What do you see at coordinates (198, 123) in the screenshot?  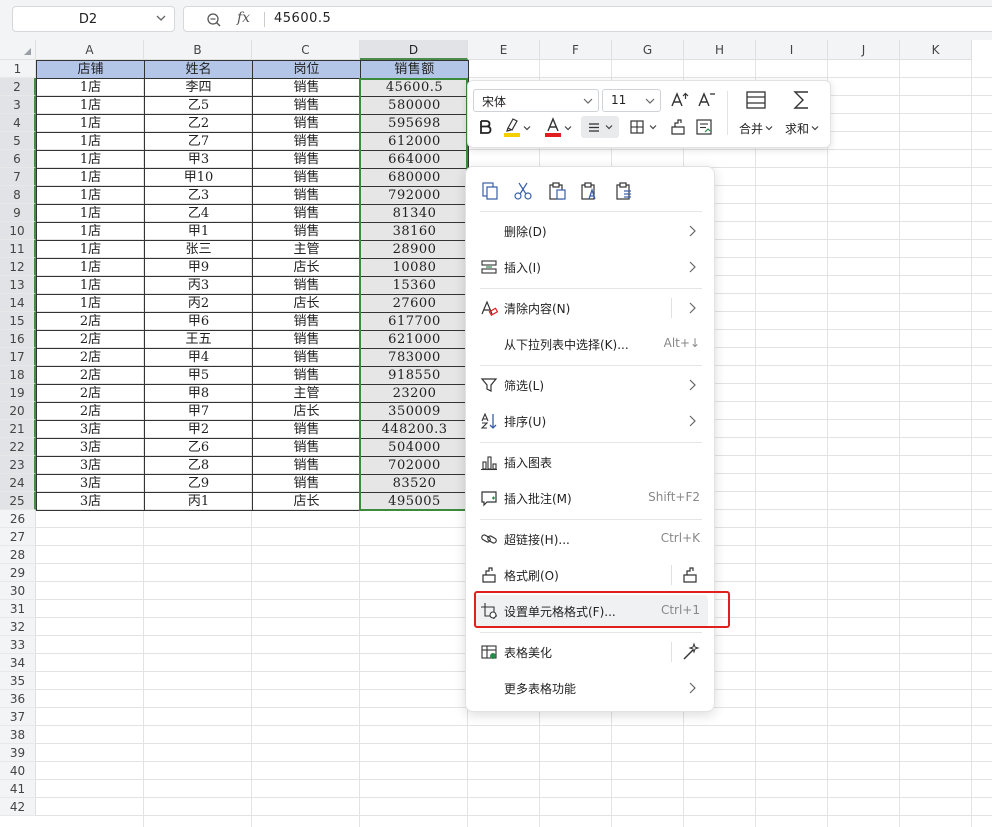 I see `table-cell: 乙2` at bounding box center [198, 123].